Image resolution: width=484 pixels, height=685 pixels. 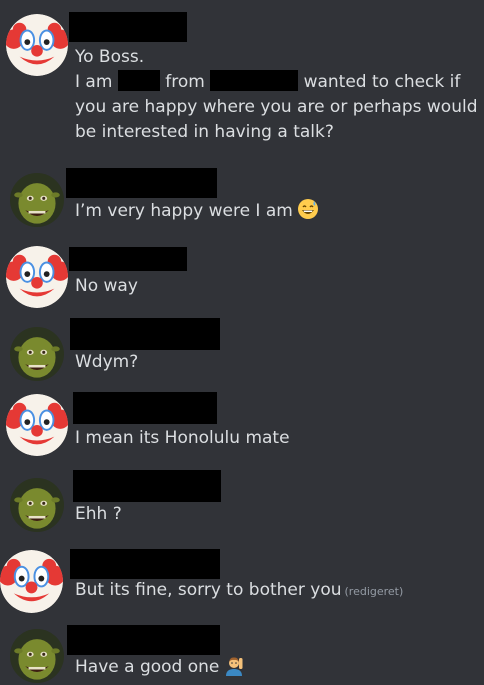 What do you see at coordinates (204, 132) in the screenshot?
I see `message-text-line-4: be interested in having a talk?` at bounding box center [204, 132].